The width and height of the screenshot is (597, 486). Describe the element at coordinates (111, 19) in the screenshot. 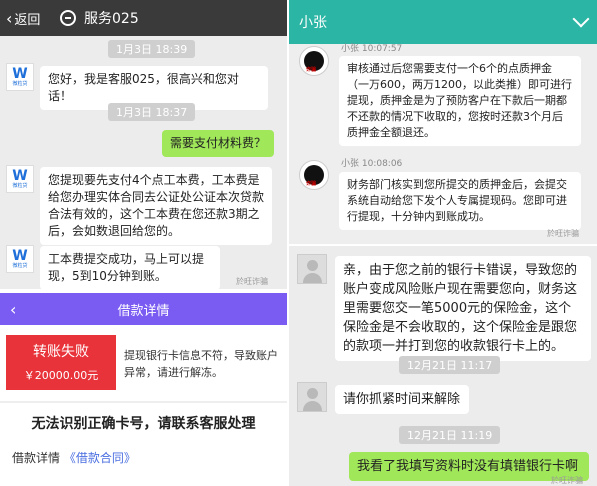

I see `chat-title-text: 服务025` at that location.